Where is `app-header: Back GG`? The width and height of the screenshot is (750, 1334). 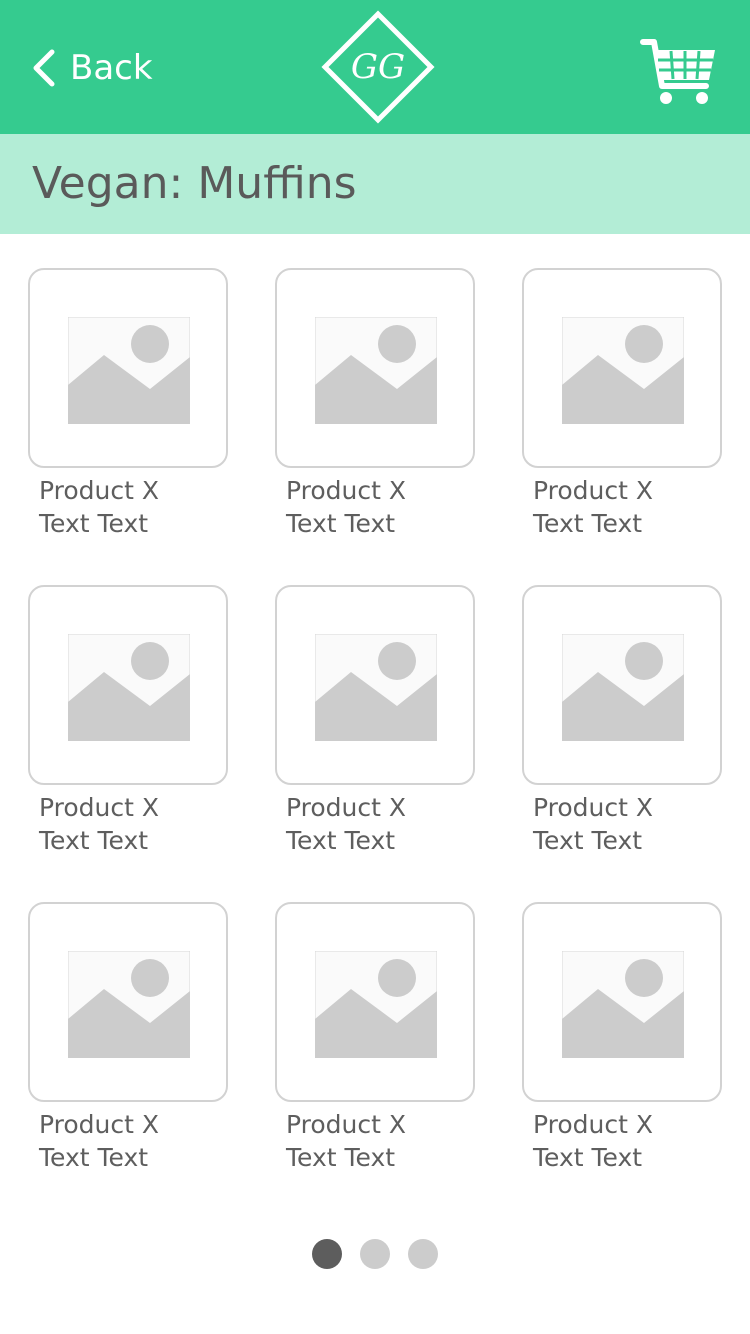
app-header: Back GG is located at coordinates (375, 67).